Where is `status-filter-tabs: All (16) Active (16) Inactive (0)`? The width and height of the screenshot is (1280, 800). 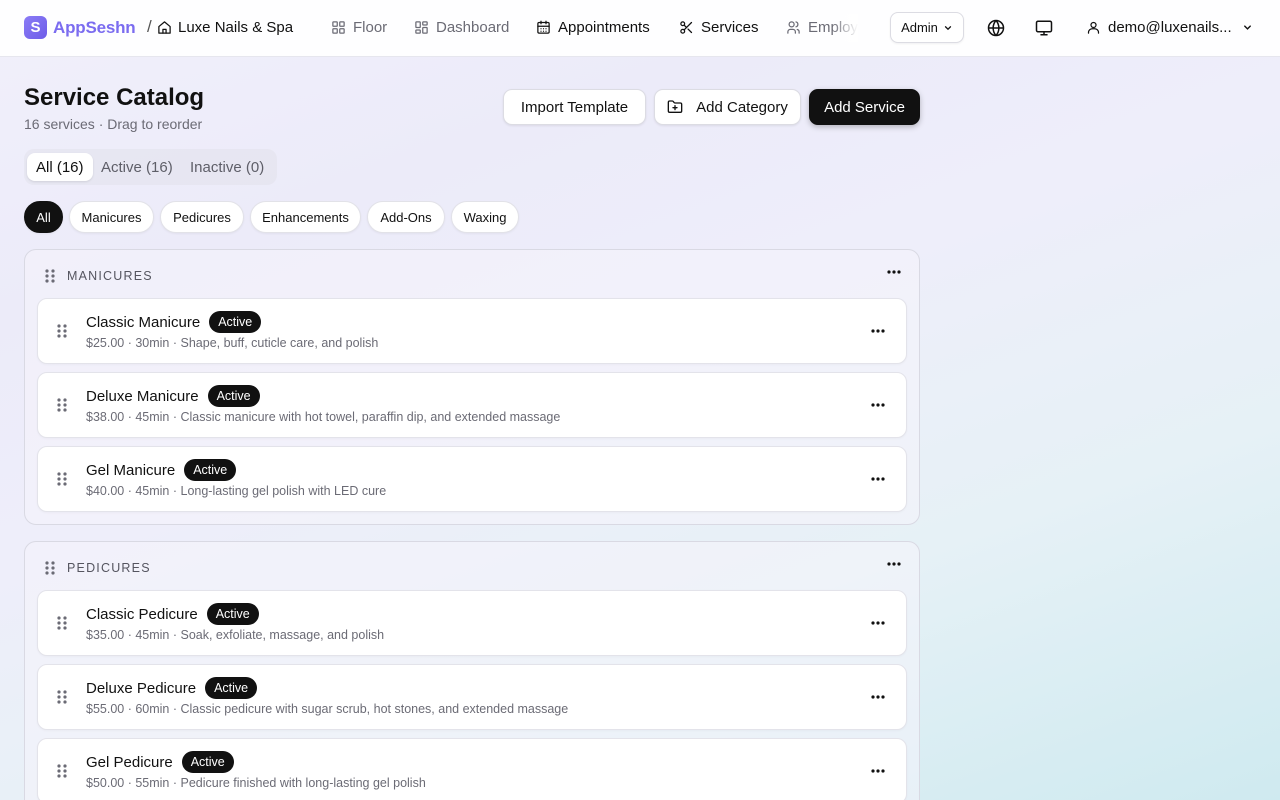
status-filter-tabs: All (16) Active (16) Inactive (0) is located at coordinates (150, 167).